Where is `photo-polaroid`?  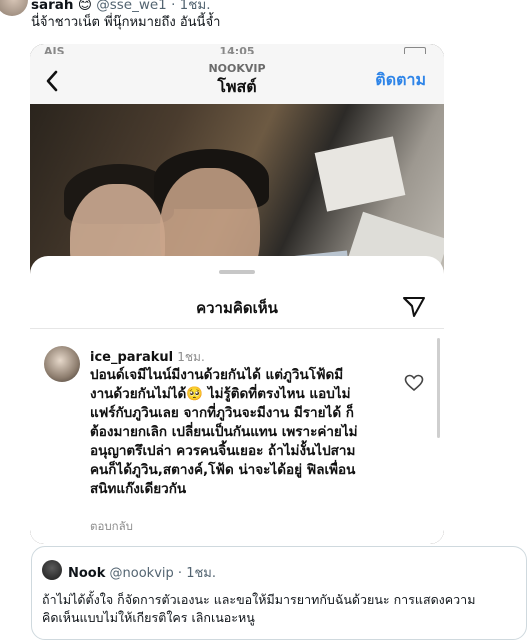 photo-polaroid is located at coordinates (360, 174).